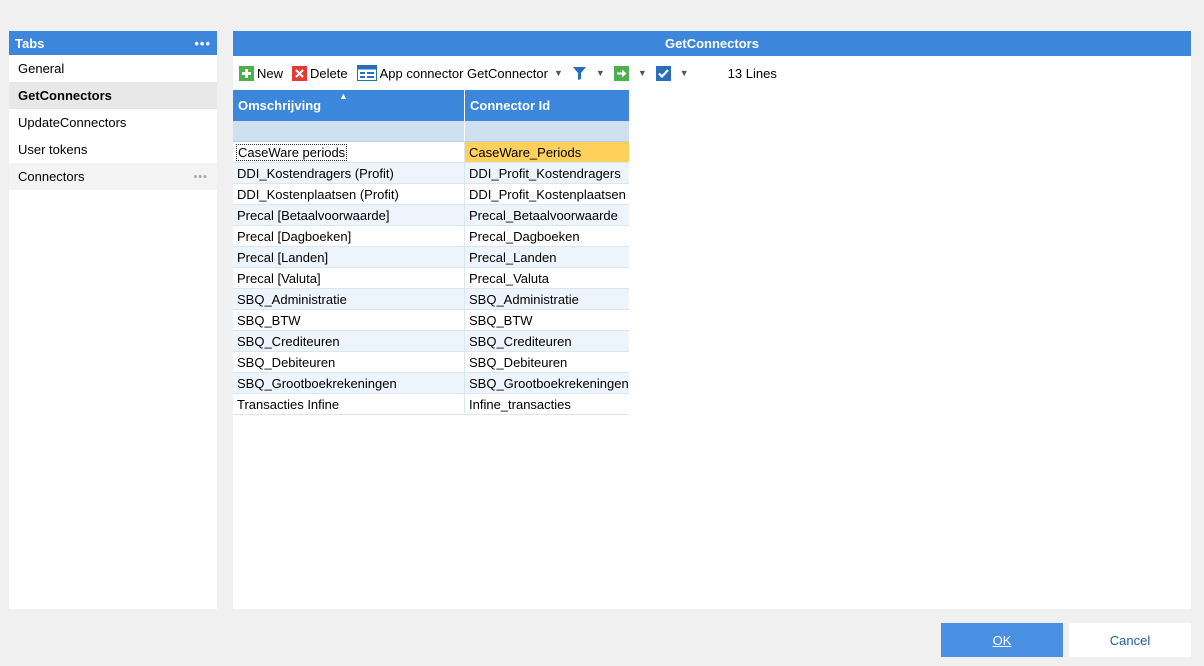 This screenshot has height=666, width=1204. What do you see at coordinates (270, 73) in the screenshot?
I see `new-button-label: New` at bounding box center [270, 73].